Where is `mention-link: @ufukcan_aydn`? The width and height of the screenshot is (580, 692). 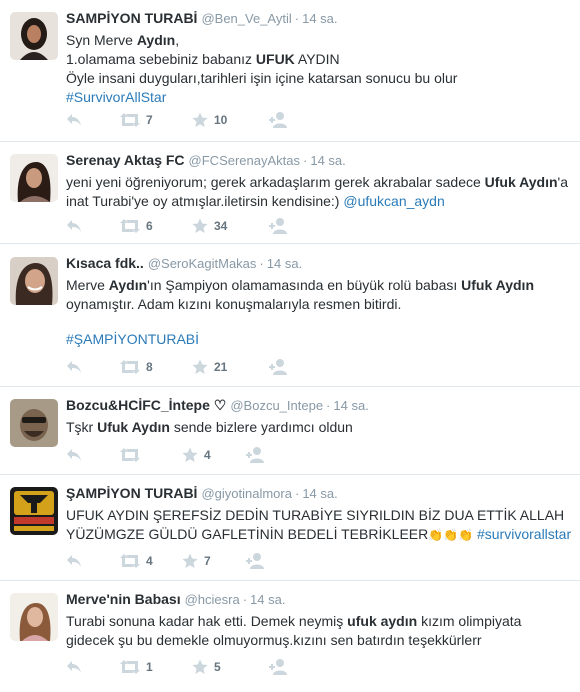 mention-link: @ufukcan_aydn is located at coordinates (393, 201).